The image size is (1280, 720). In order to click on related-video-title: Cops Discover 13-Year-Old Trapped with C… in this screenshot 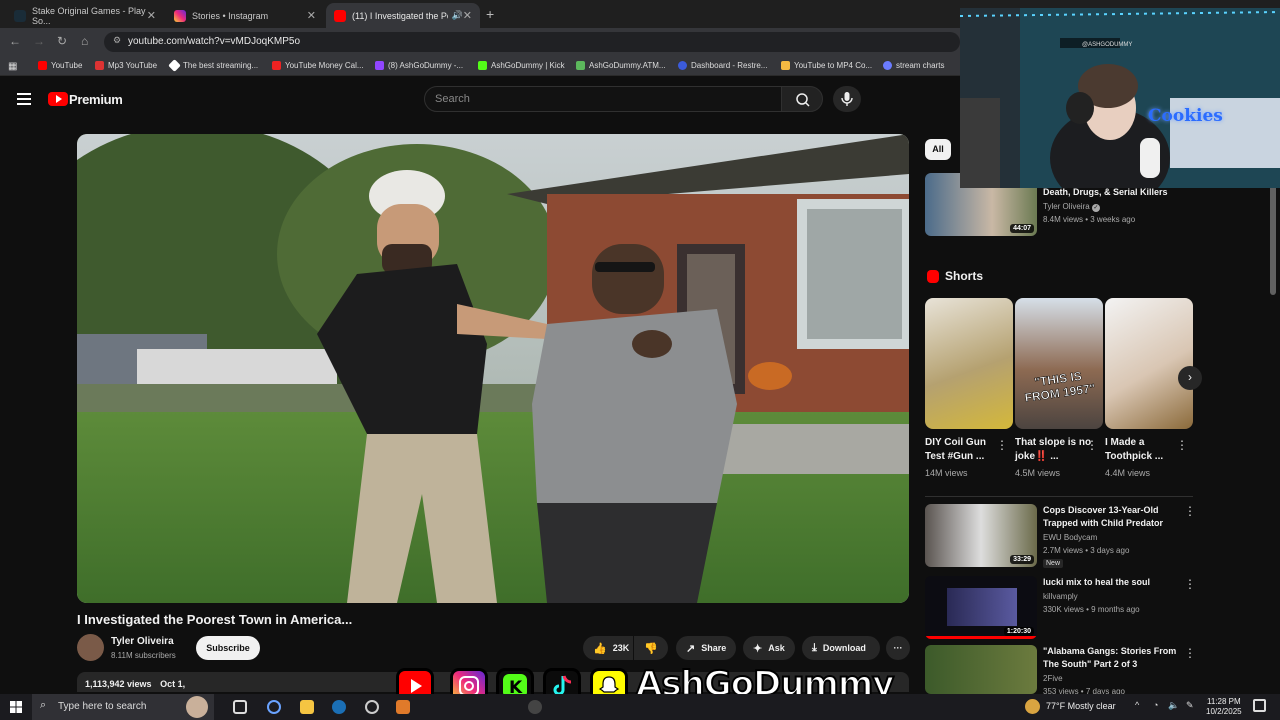, I will do `click(1113, 517)`.